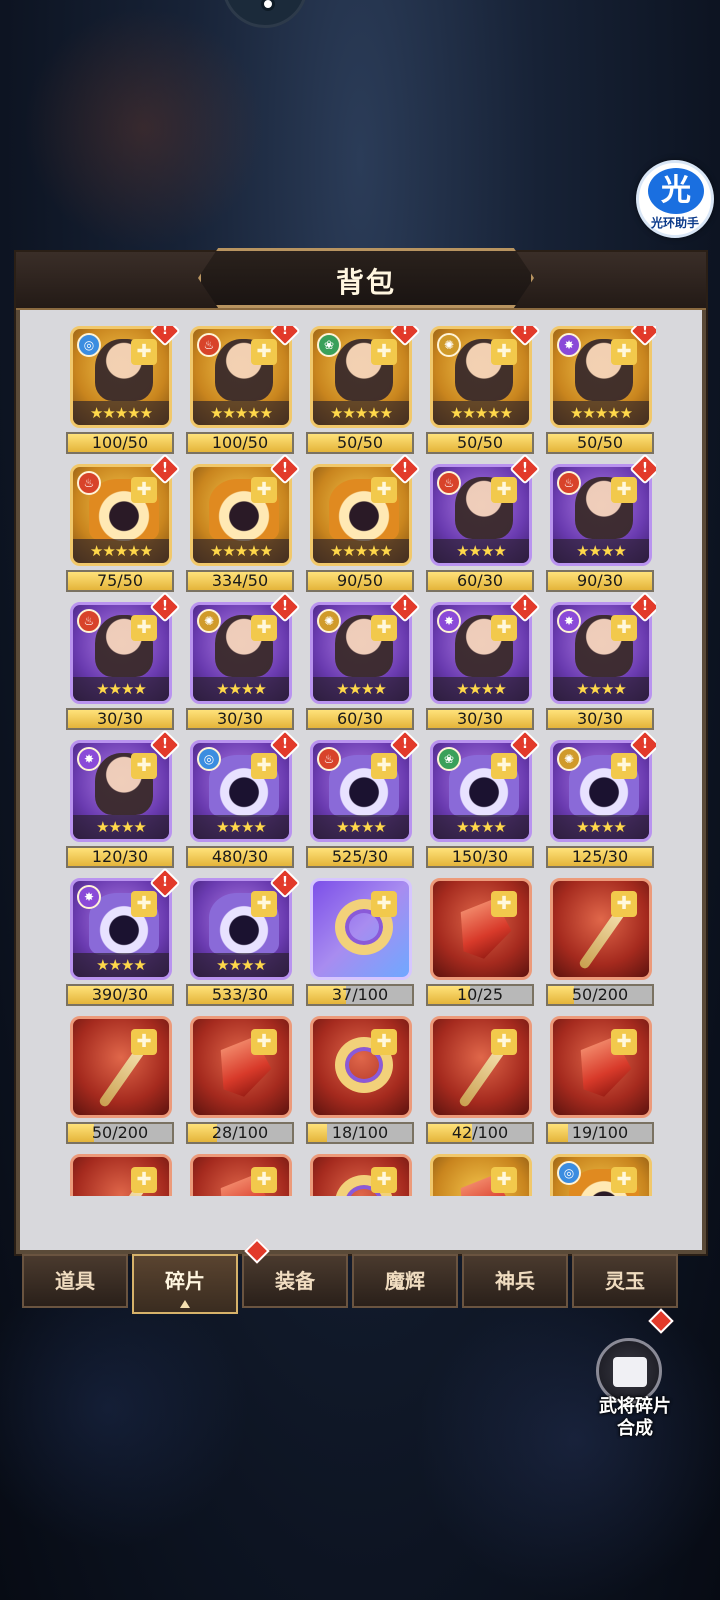 The height and width of the screenshot is (1600, 720). What do you see at coordinates (481, 377) in the screenshot?
I see `fragment-card: ✺ ✚ ★★★★★` at bounding box center [481, 377].